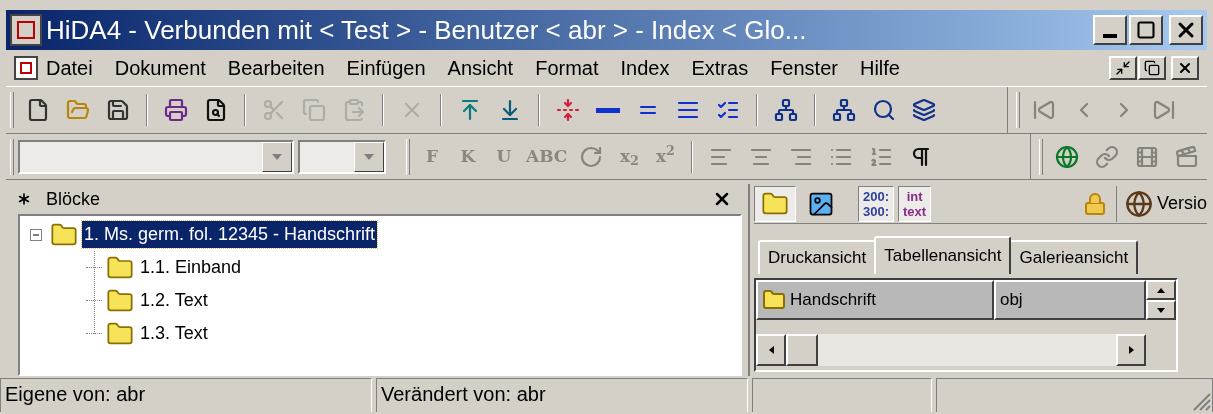 This screenshot has height=414, width=1213. I want to click on globe-icon, so click(1067, 156).